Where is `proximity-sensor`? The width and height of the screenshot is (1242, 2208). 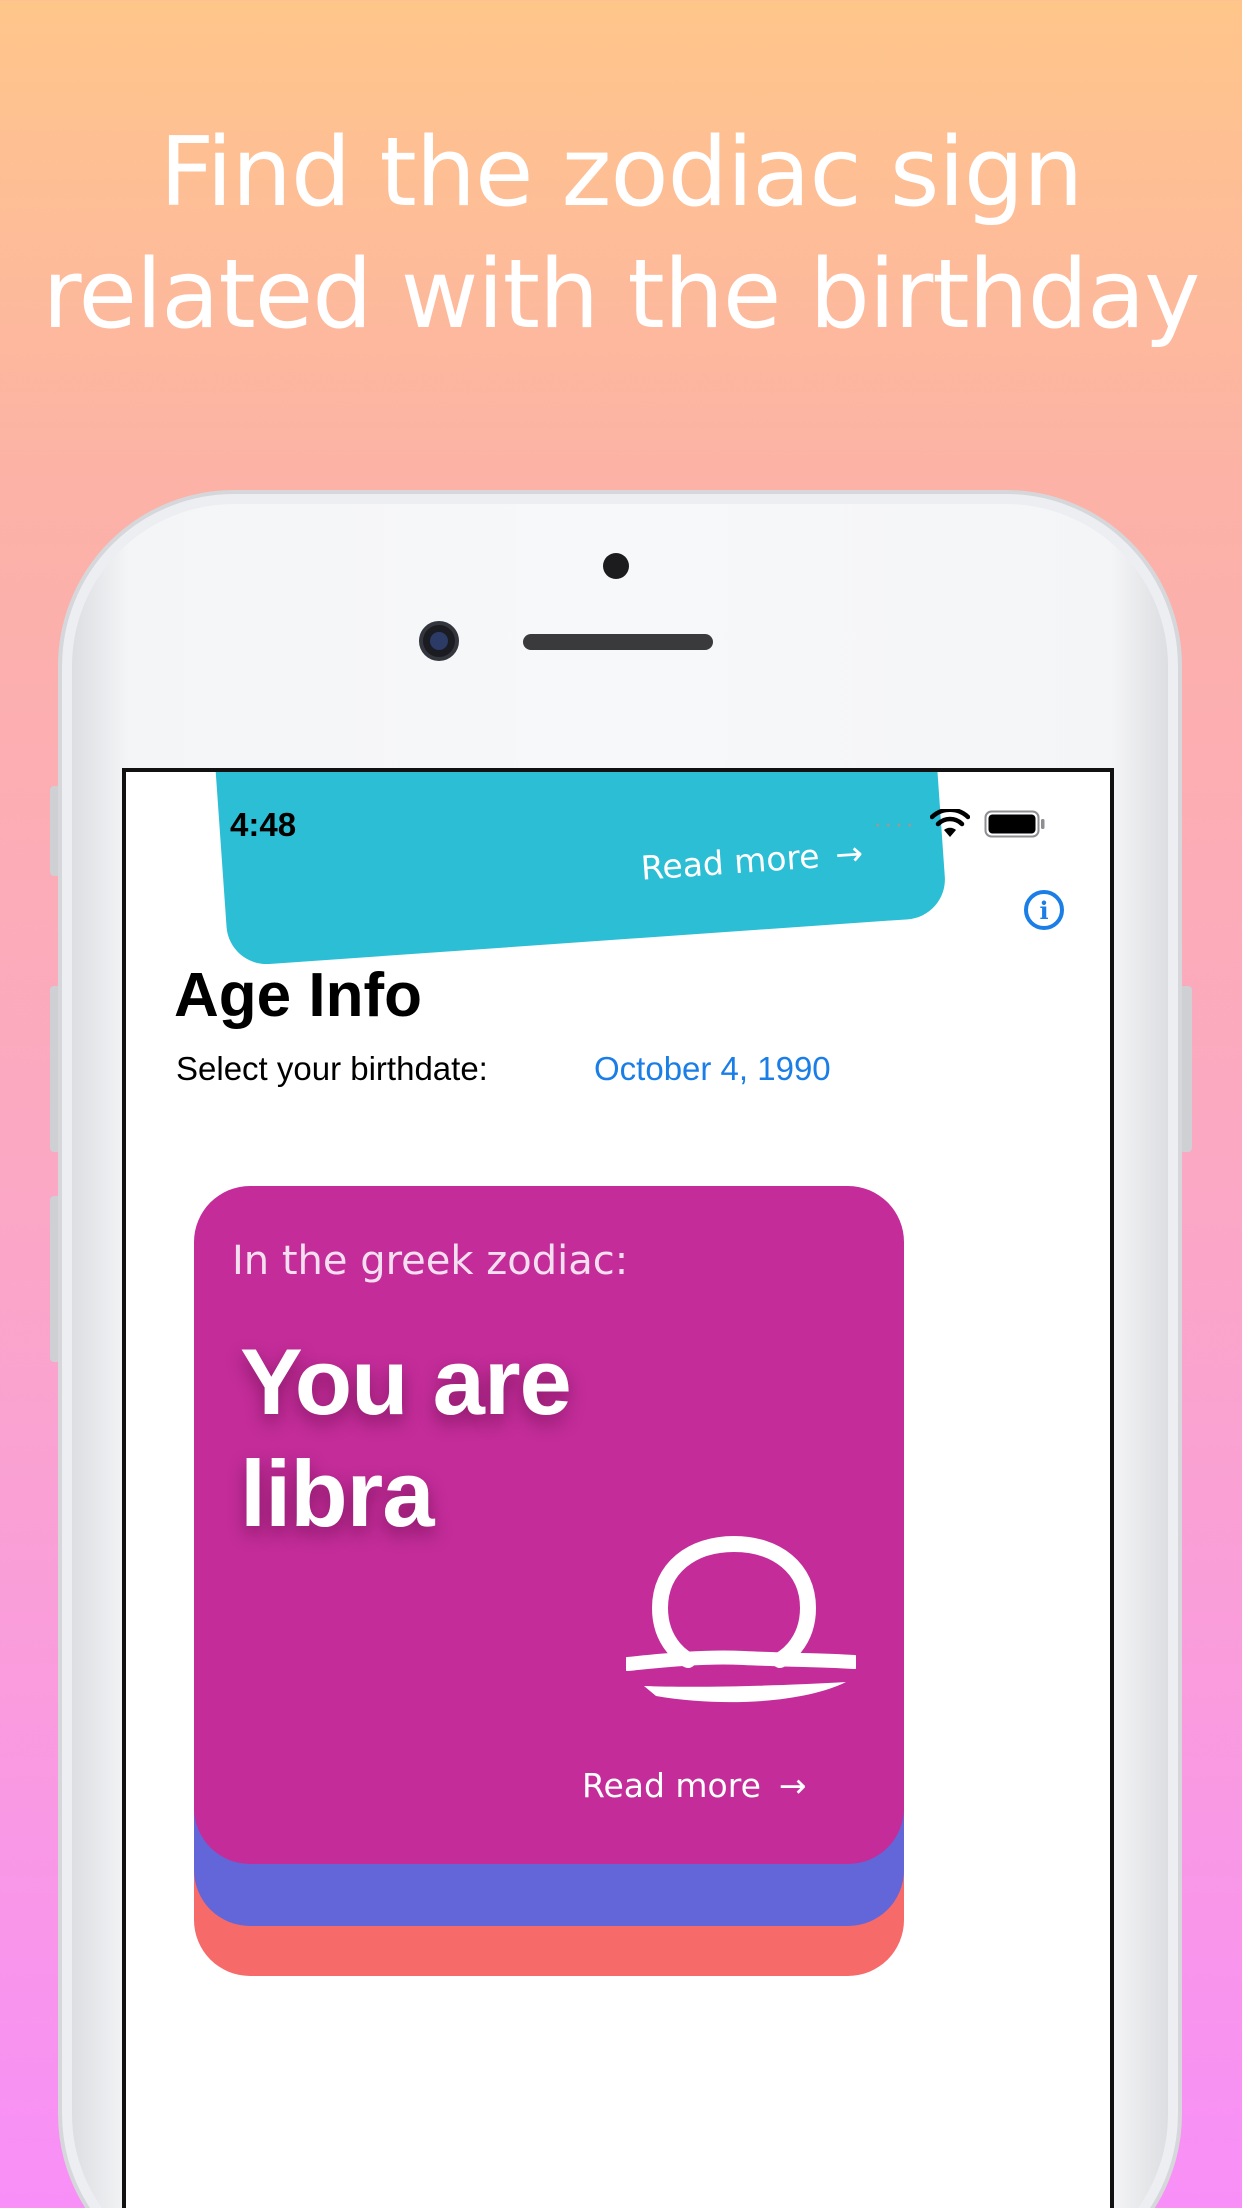
proximity-sensor is located at coordinates (616, 566).